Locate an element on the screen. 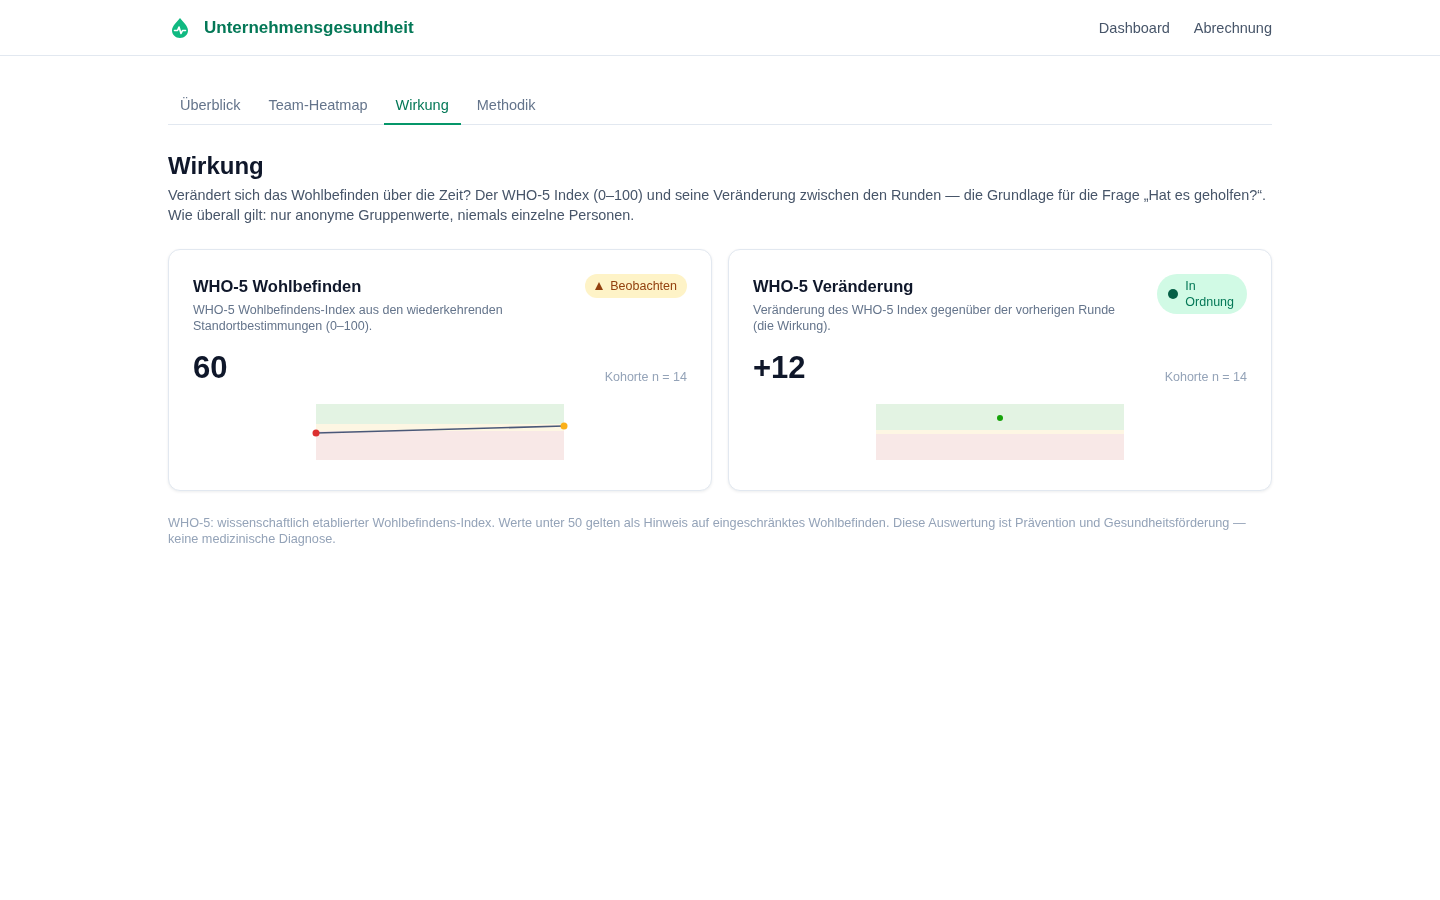  footnote-text: WHO-5: wissenschaftlich etablierter Wohlbefindens-Index. Werte unter 50 gelten als Hinweis auf eingeschränktes Wohlbefinden. Diese Auswertung ist Prävention und Gesundheitsförderung — keine medizinische Diagnose. is located at coordinates (707, 531).